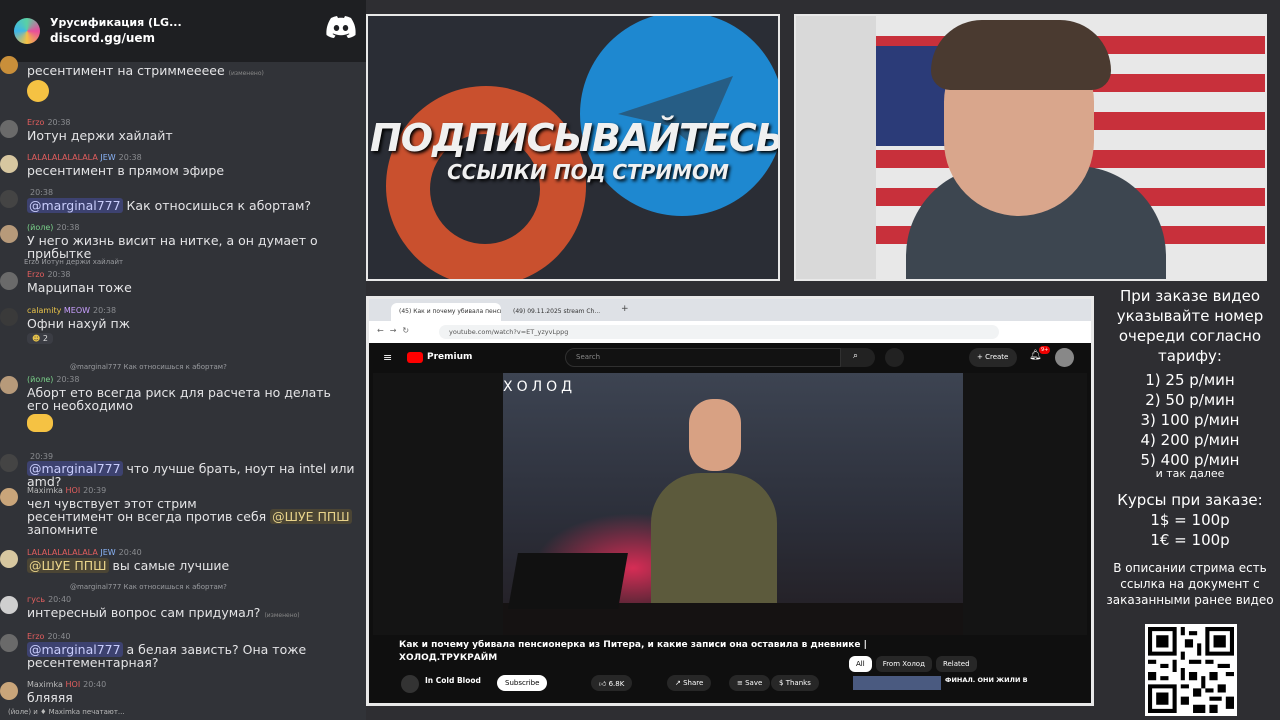 This screenshot has height=720, width=1280. What do you see at coordinates (750, 683) in the screenshot?
I see `save-button: ≡ Save` at bounding box center [750, 683].